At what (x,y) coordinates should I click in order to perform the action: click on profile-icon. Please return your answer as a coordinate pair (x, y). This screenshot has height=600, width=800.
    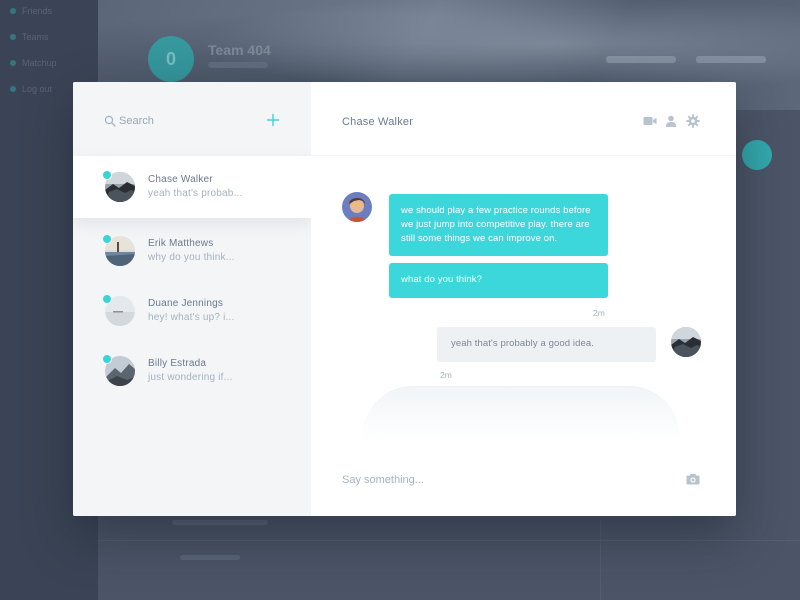
    Looking at the image, I should click on (671, 121).